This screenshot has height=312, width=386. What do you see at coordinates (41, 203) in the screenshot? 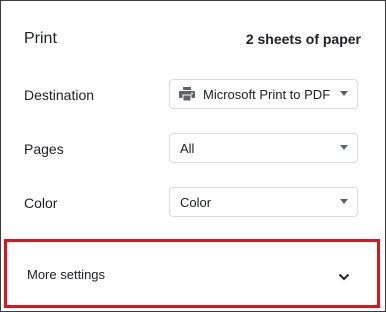
I see `color-label: Color` at bounding box center [41, 203].